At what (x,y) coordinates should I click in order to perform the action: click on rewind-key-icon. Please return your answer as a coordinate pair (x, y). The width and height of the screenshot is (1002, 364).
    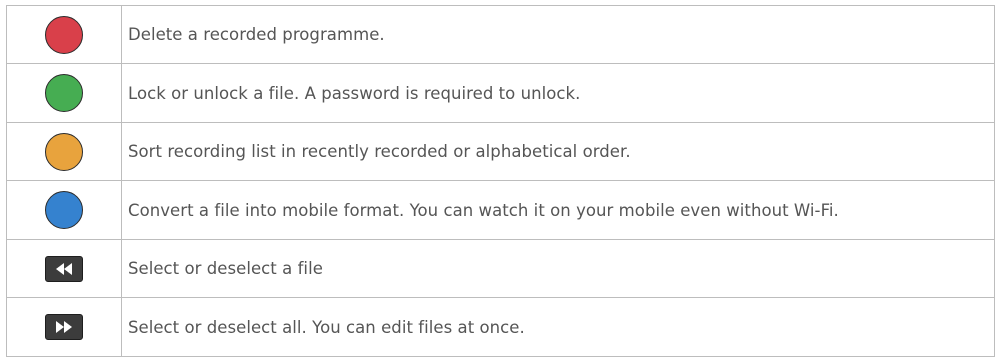
    Looking at the image, I should click on (64, 268).